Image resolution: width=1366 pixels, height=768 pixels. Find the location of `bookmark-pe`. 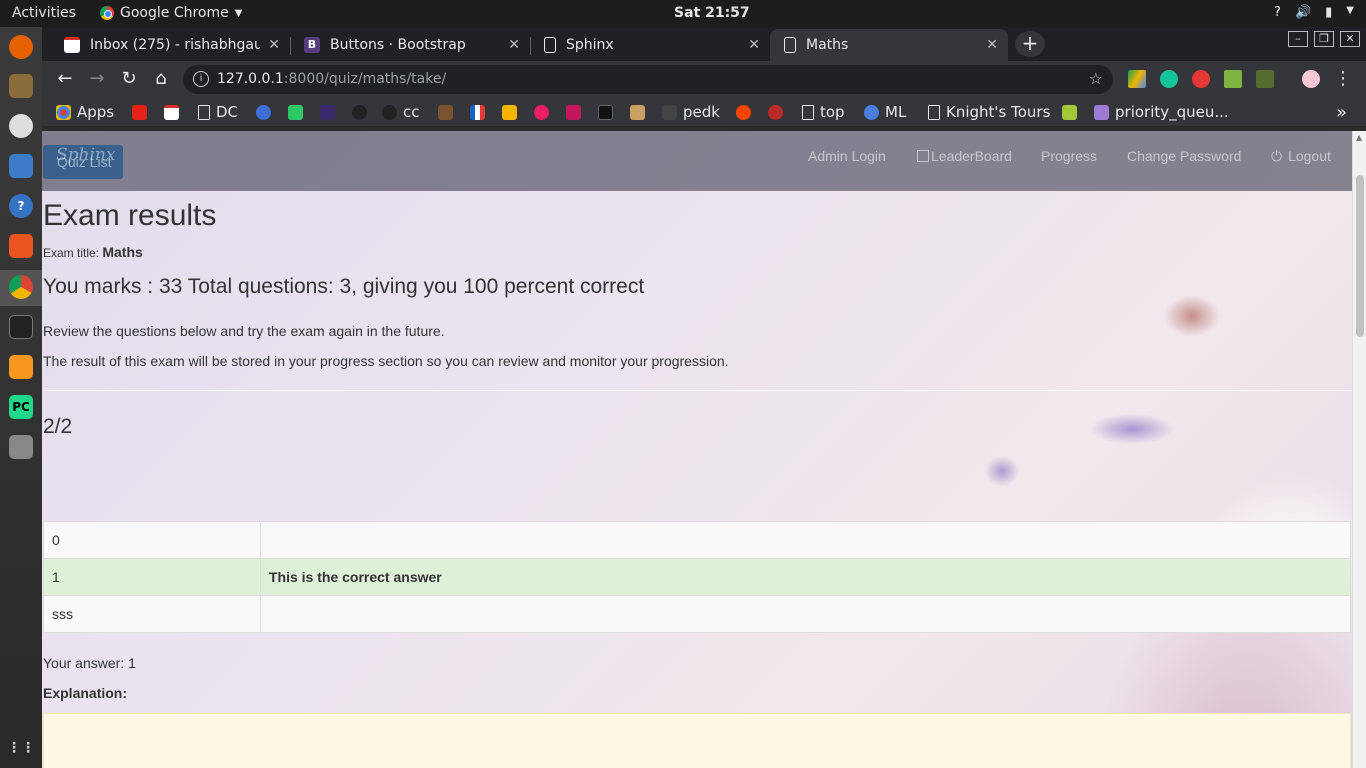

bookmark-pe is located at coordinates (637, 112).